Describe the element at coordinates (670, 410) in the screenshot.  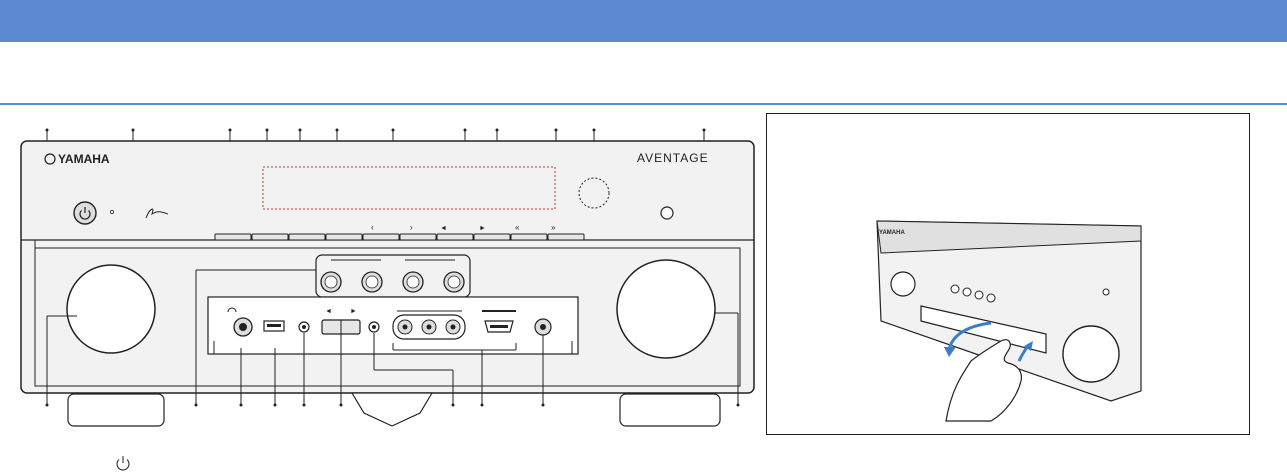
I see `right-foot` at that location.